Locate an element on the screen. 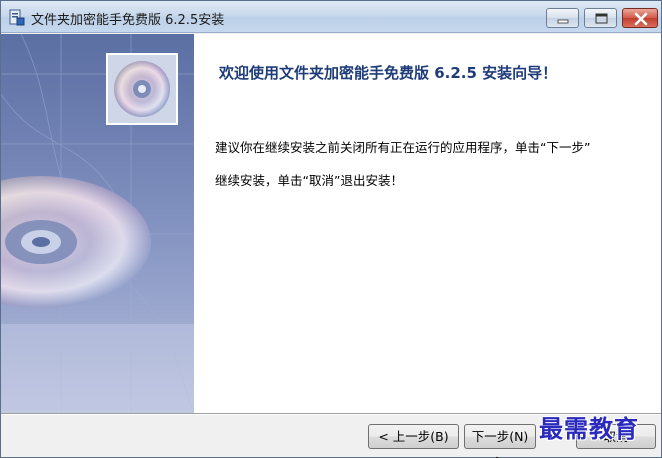 The height and width of the screenshot is (458, 662). close-button is located at coordinates (640, 18).